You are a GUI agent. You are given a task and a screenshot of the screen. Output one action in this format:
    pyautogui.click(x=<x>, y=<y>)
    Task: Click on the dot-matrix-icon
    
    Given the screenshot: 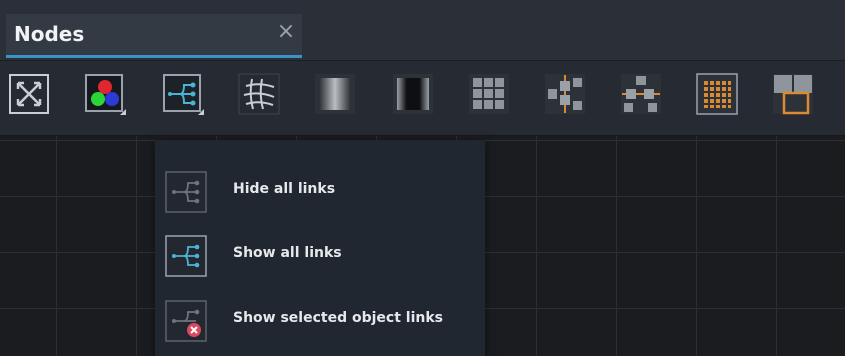 What is the action you would take?
    pyautogui.click(x=717, y=94)
    